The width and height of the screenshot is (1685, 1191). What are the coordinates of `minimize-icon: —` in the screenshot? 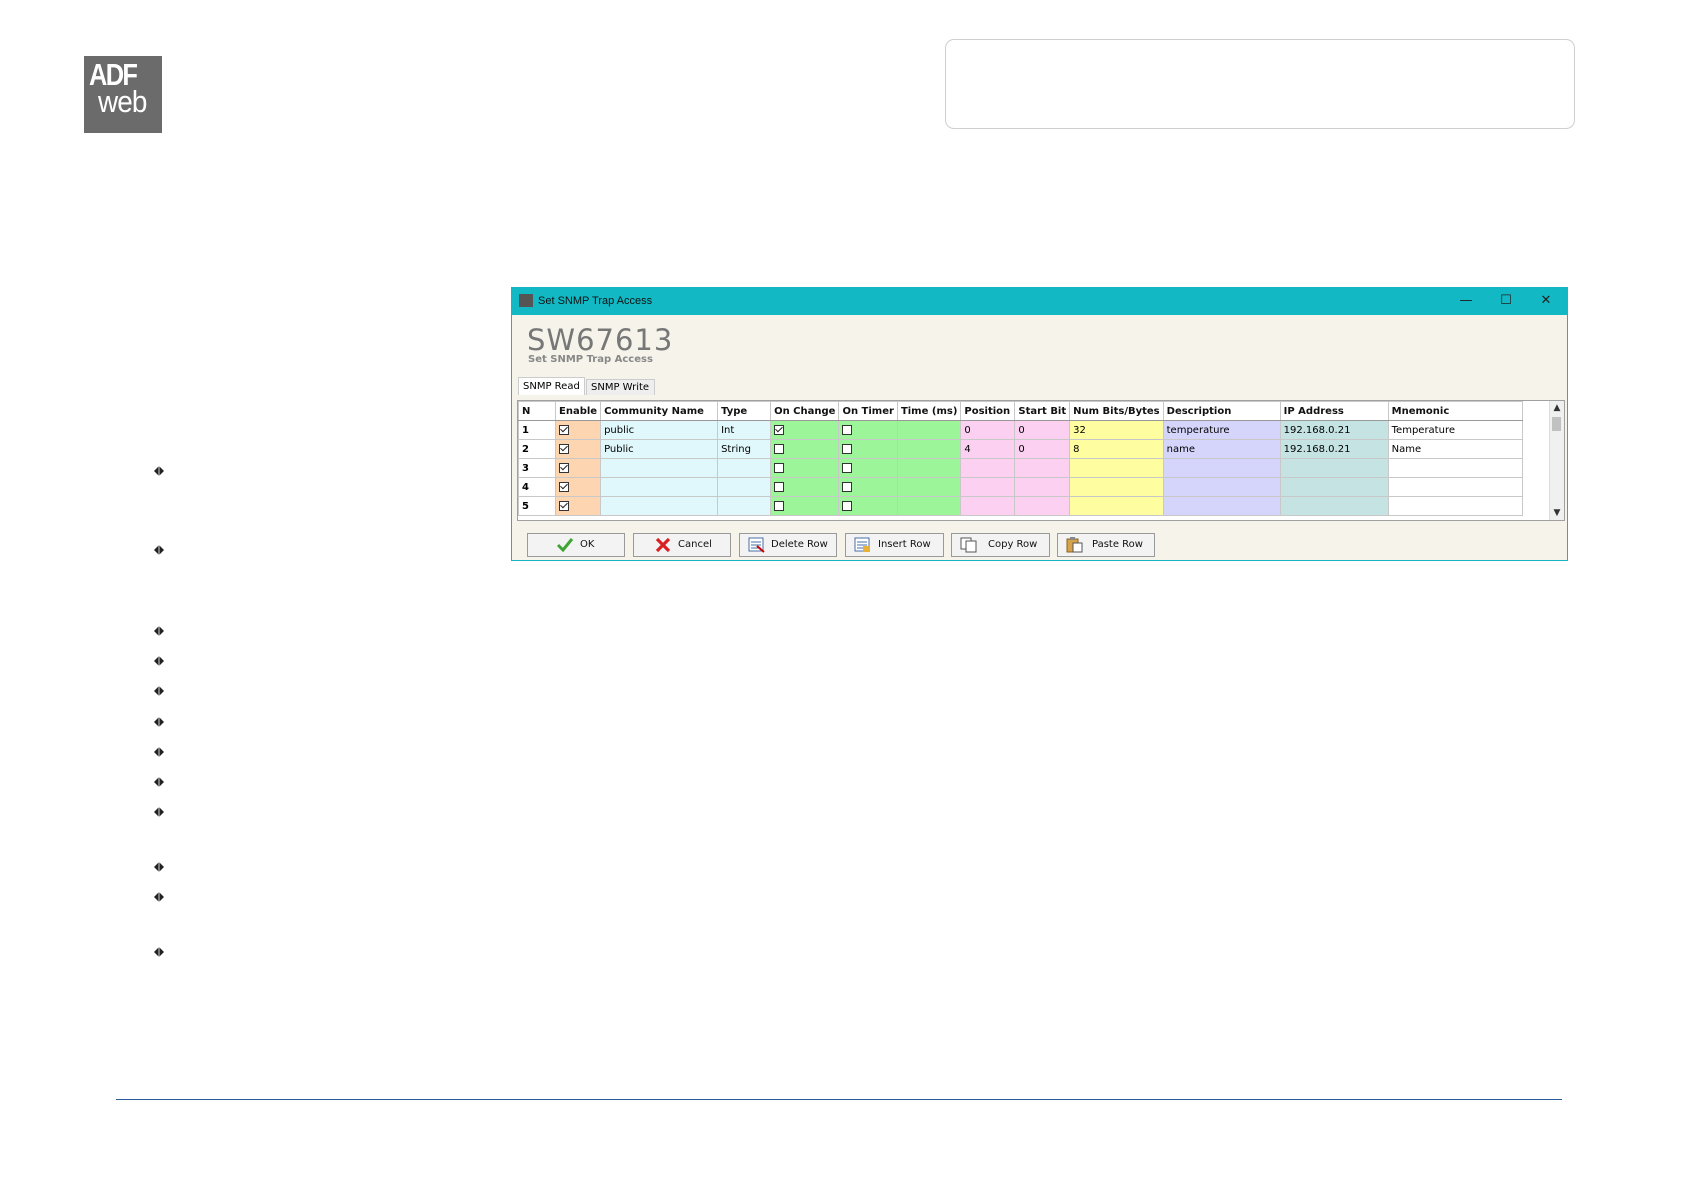 It's located at (1466, 301).